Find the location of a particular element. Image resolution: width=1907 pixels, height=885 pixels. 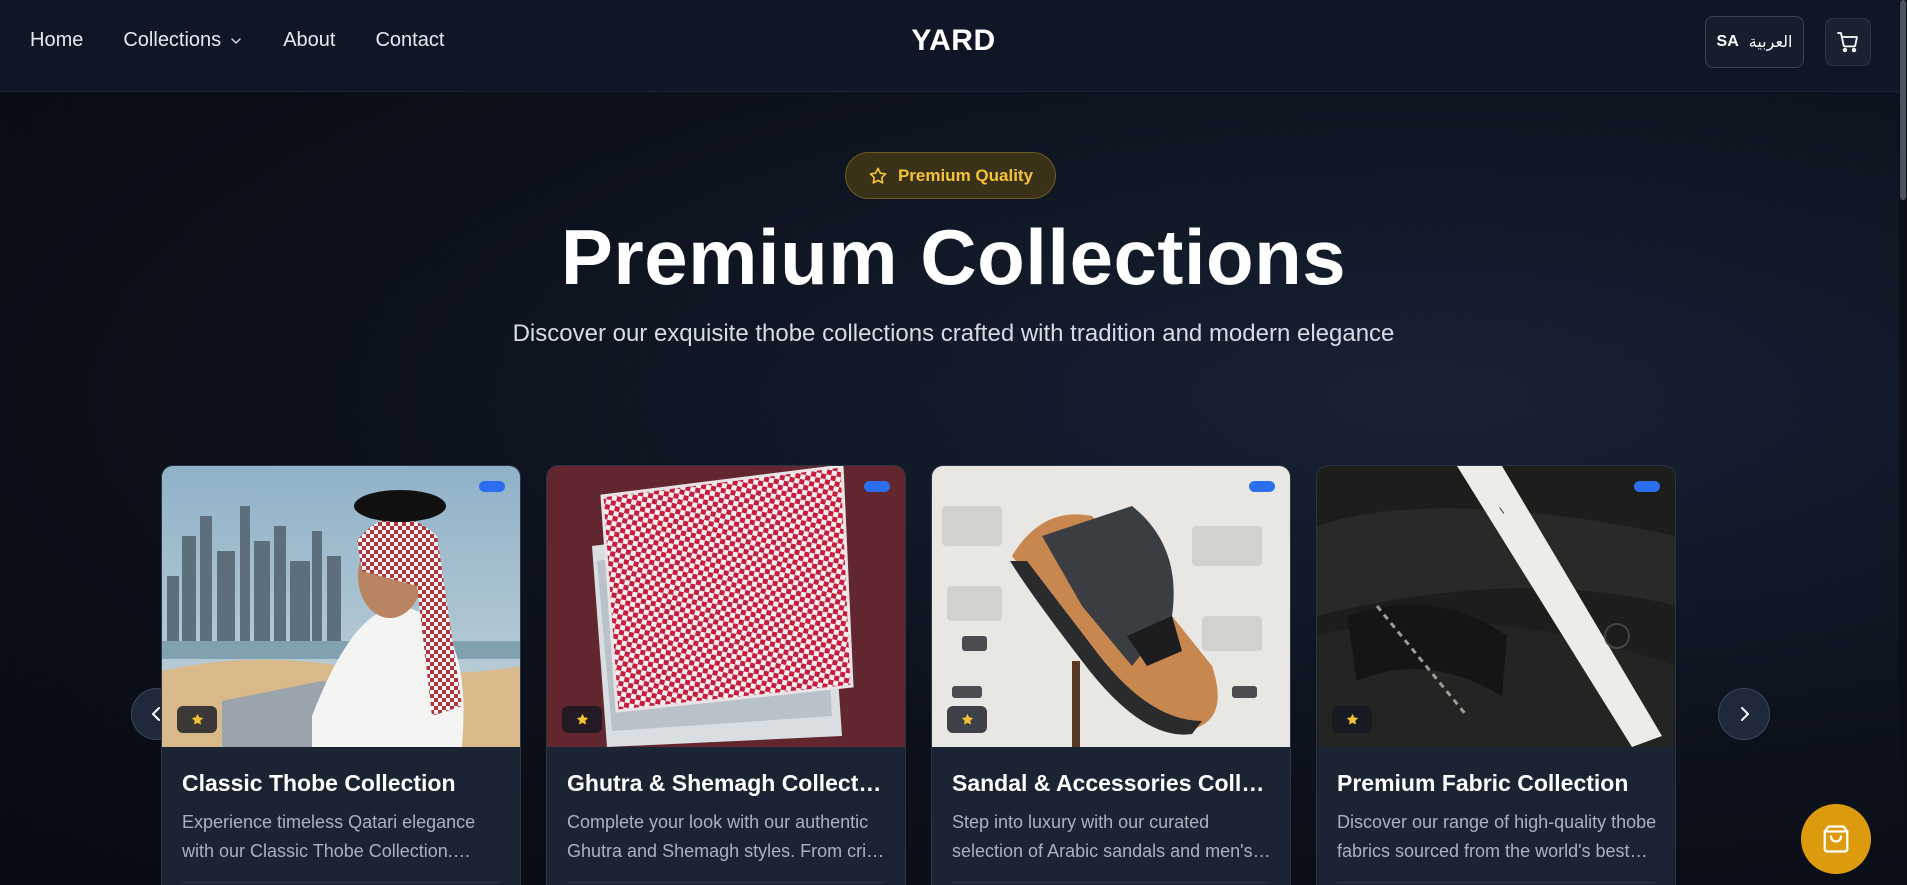

main-nav: Home Collections About Contact is located at coordinates (257, 40).